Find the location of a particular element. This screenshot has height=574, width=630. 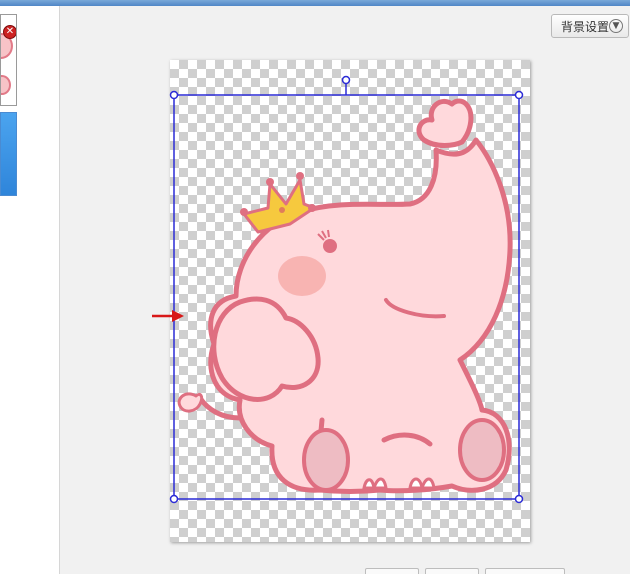

background-settings-label: 背景设置 is located at coordinates (585, 26).